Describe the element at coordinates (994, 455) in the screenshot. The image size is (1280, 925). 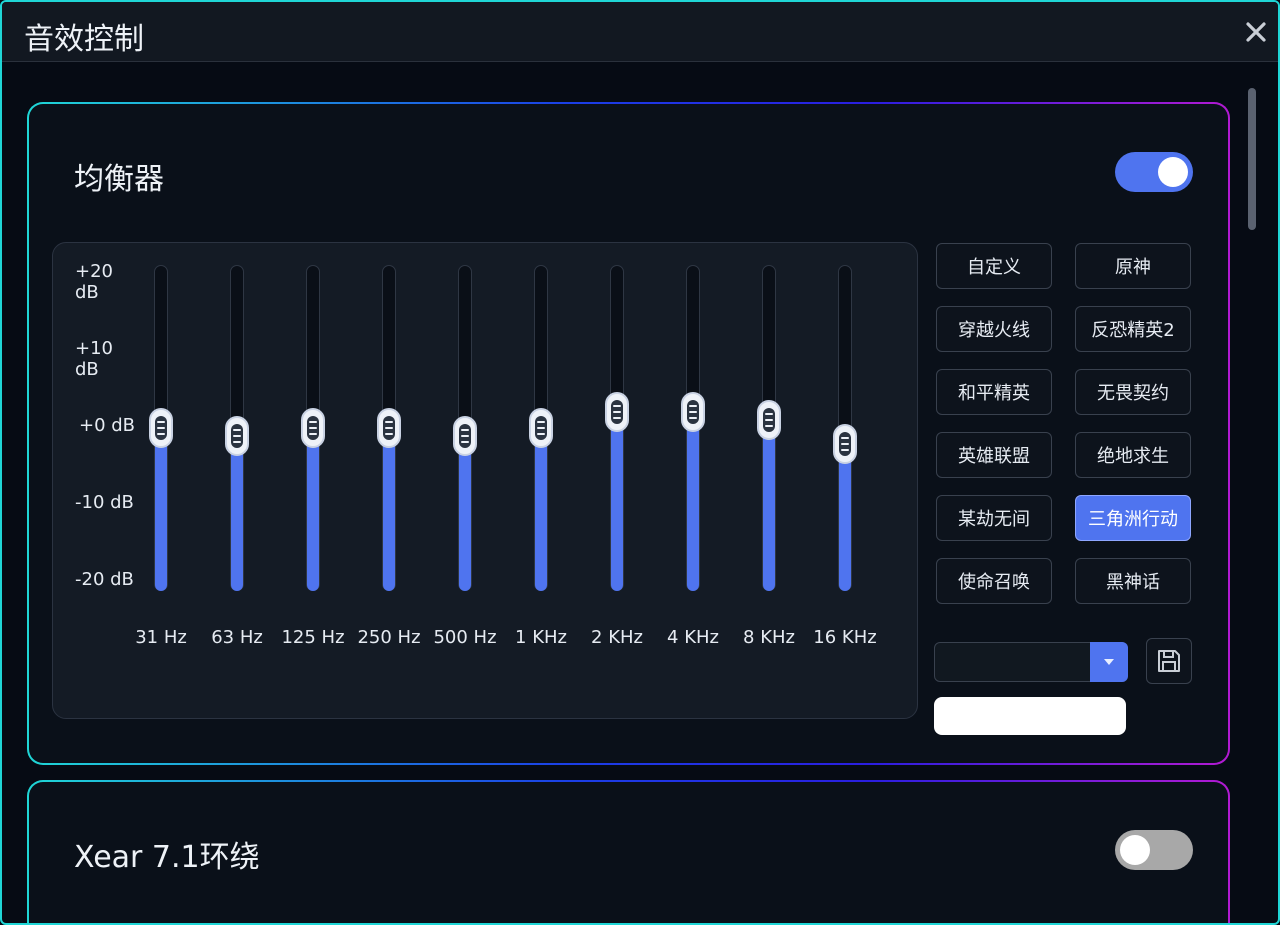
I see `preset-button: 英雄联盟` at that location.